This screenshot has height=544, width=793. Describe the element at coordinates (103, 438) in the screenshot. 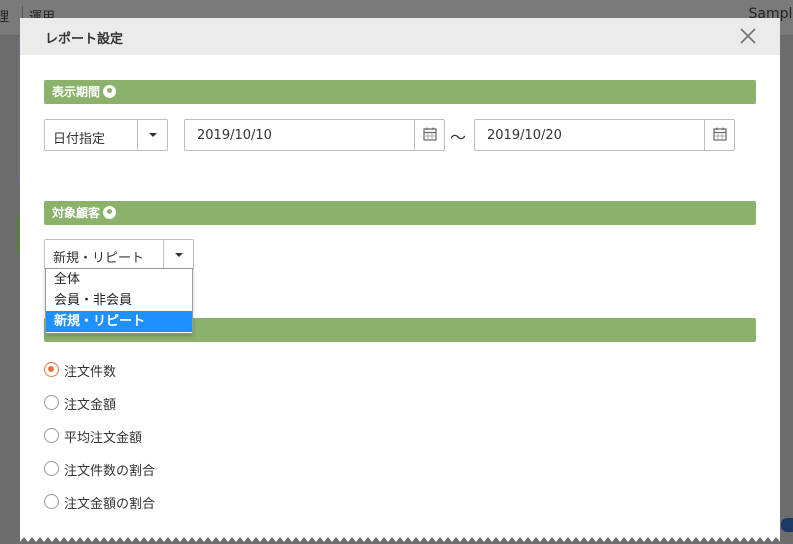

I see `radio-label: 平均注文金額` at that location.